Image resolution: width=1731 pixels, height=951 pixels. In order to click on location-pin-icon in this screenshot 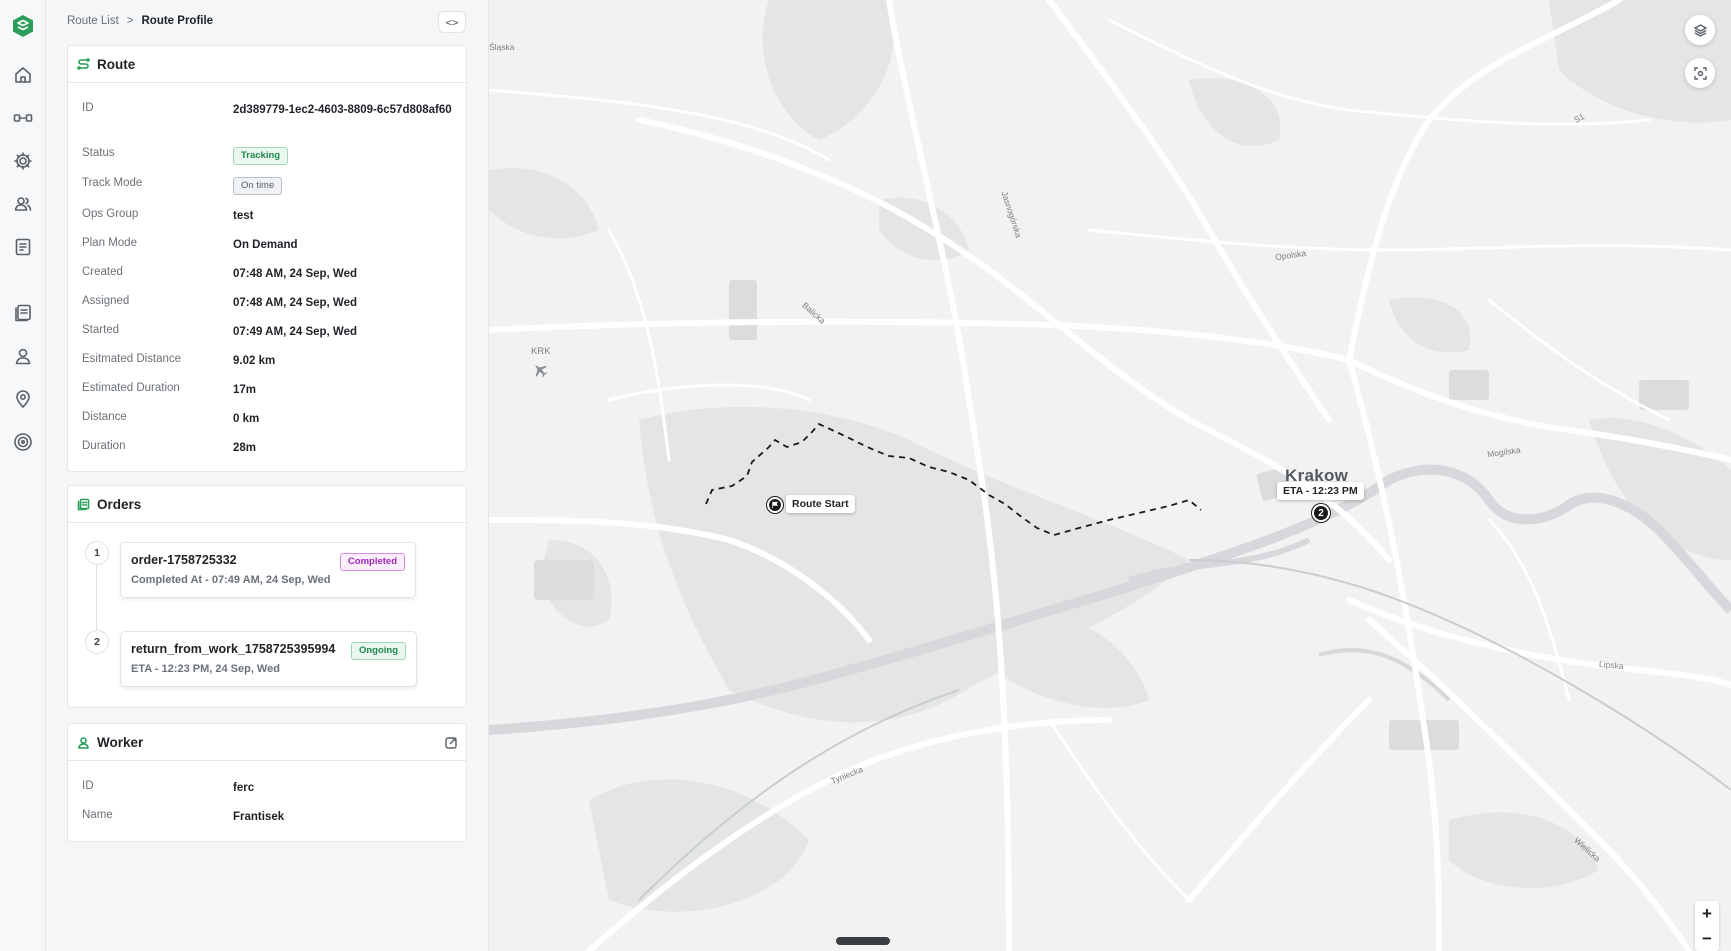, I will do `click(23, 399)`.